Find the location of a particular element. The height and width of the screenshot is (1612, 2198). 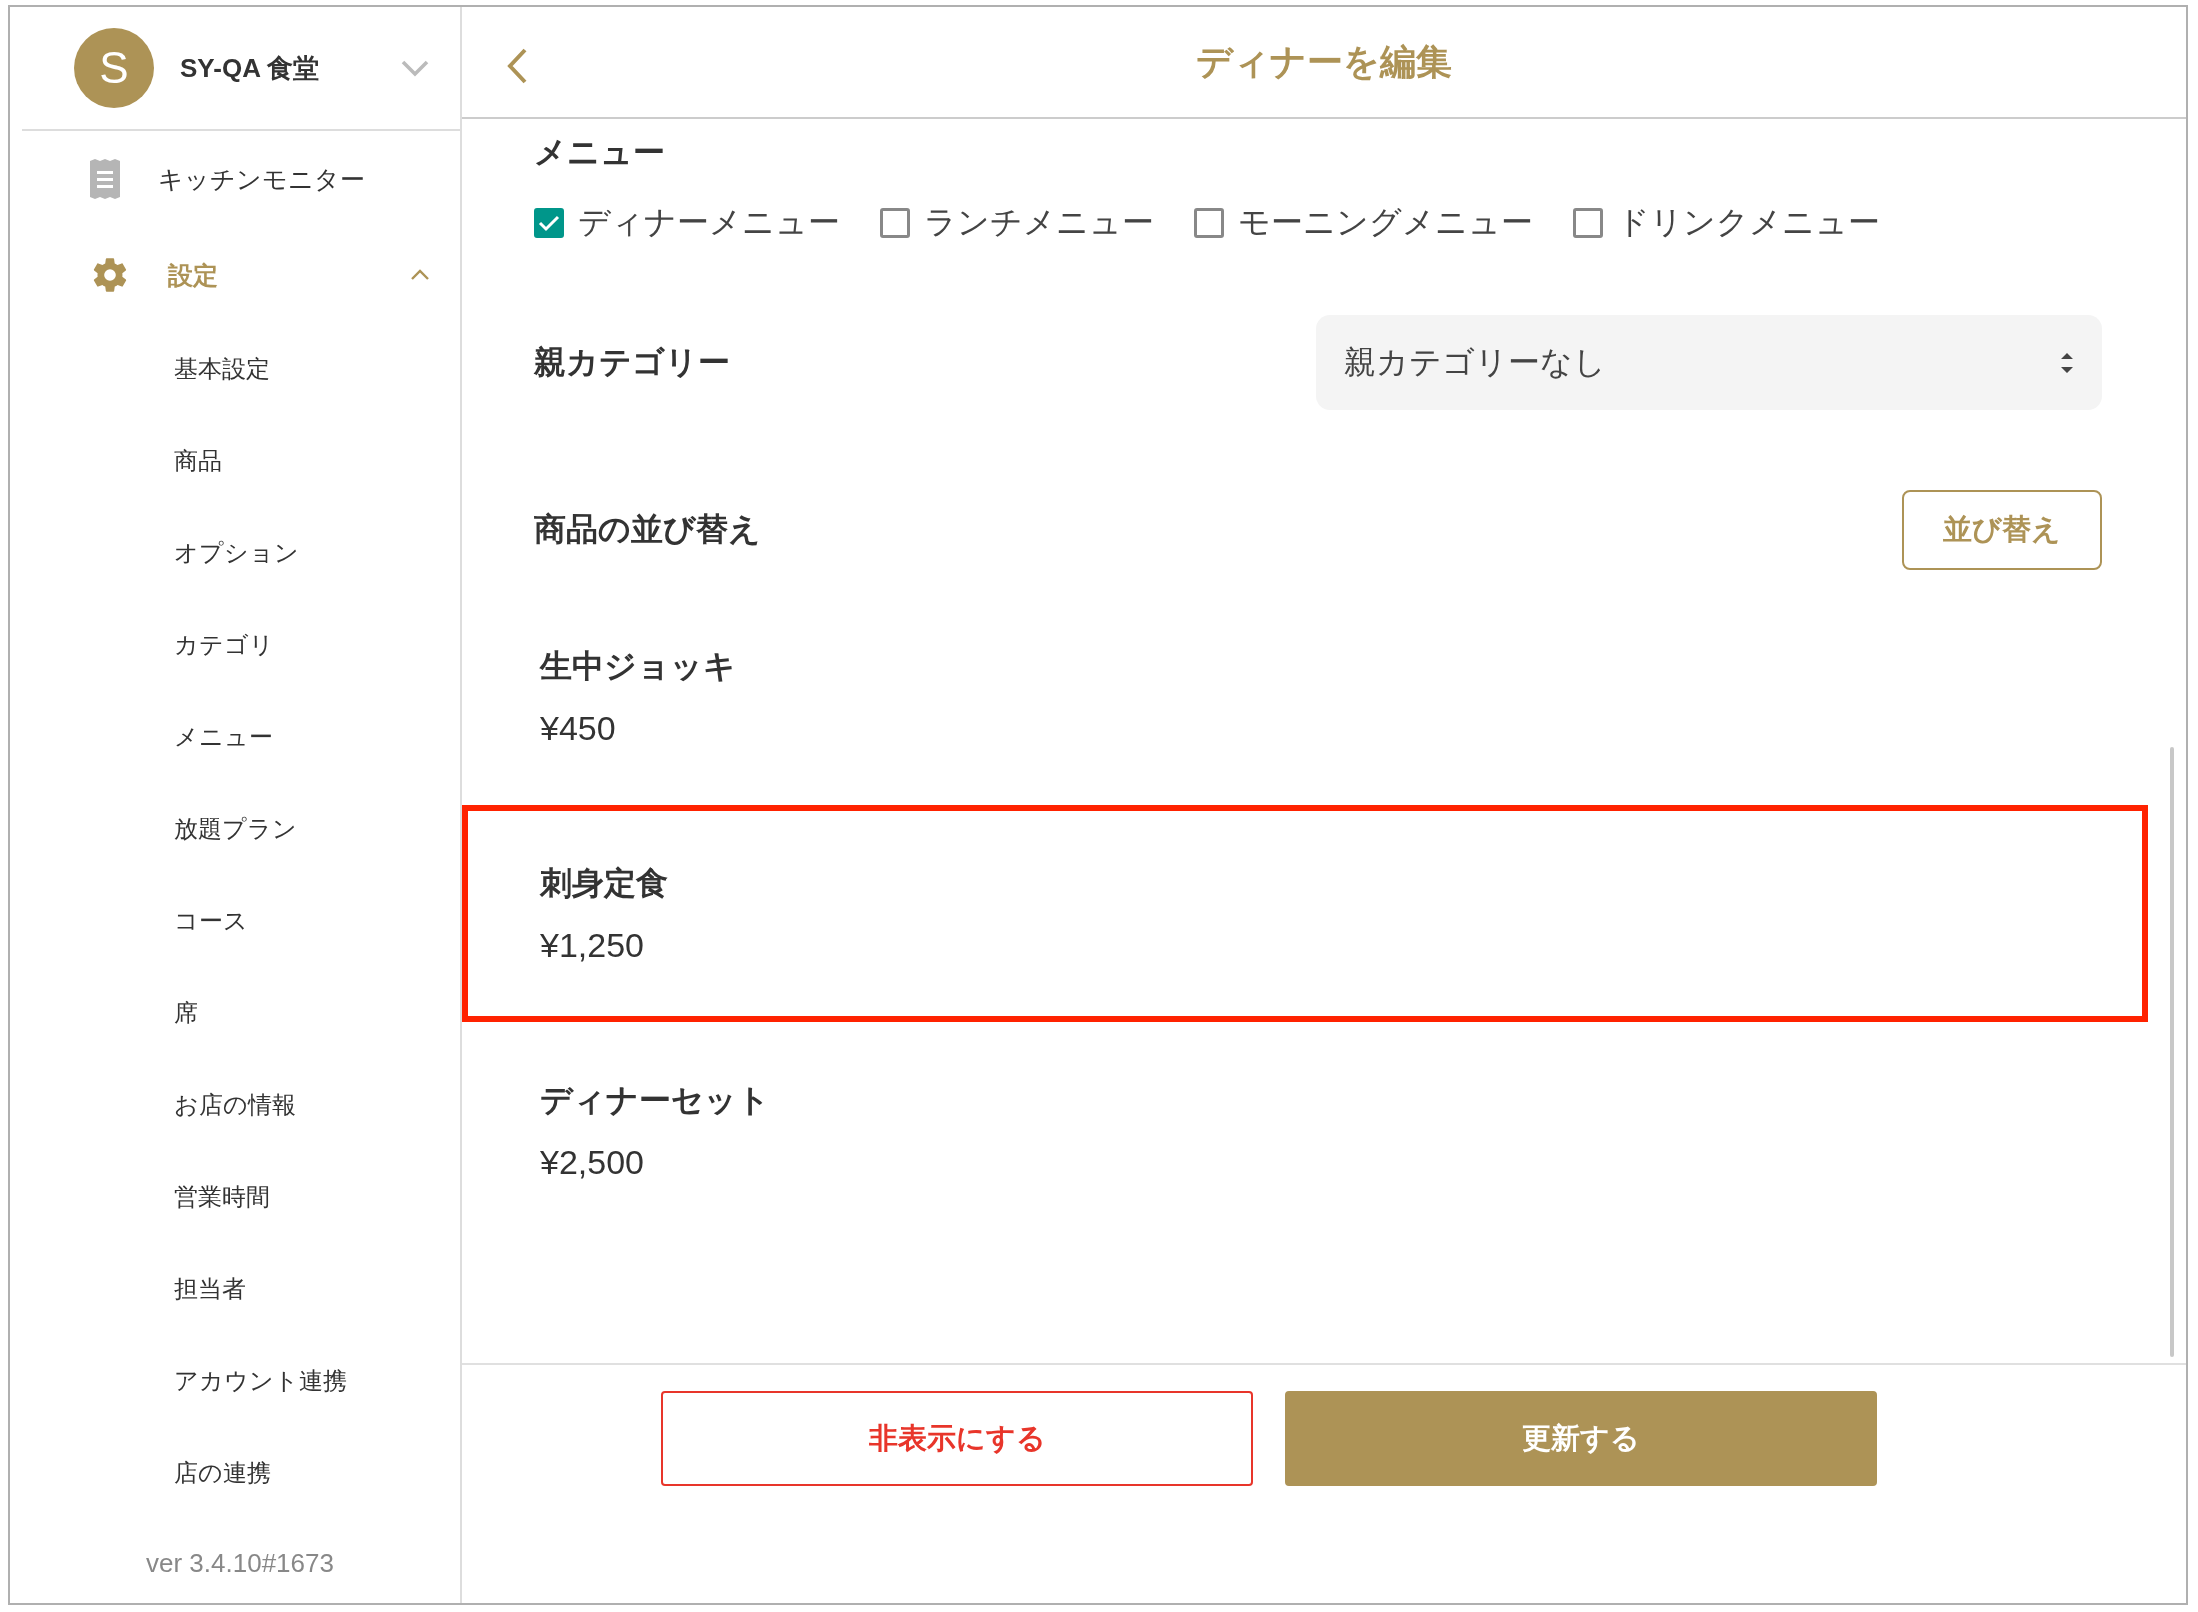

sidebar-subitem: カテゴリ is located at coordinates (235, 645).